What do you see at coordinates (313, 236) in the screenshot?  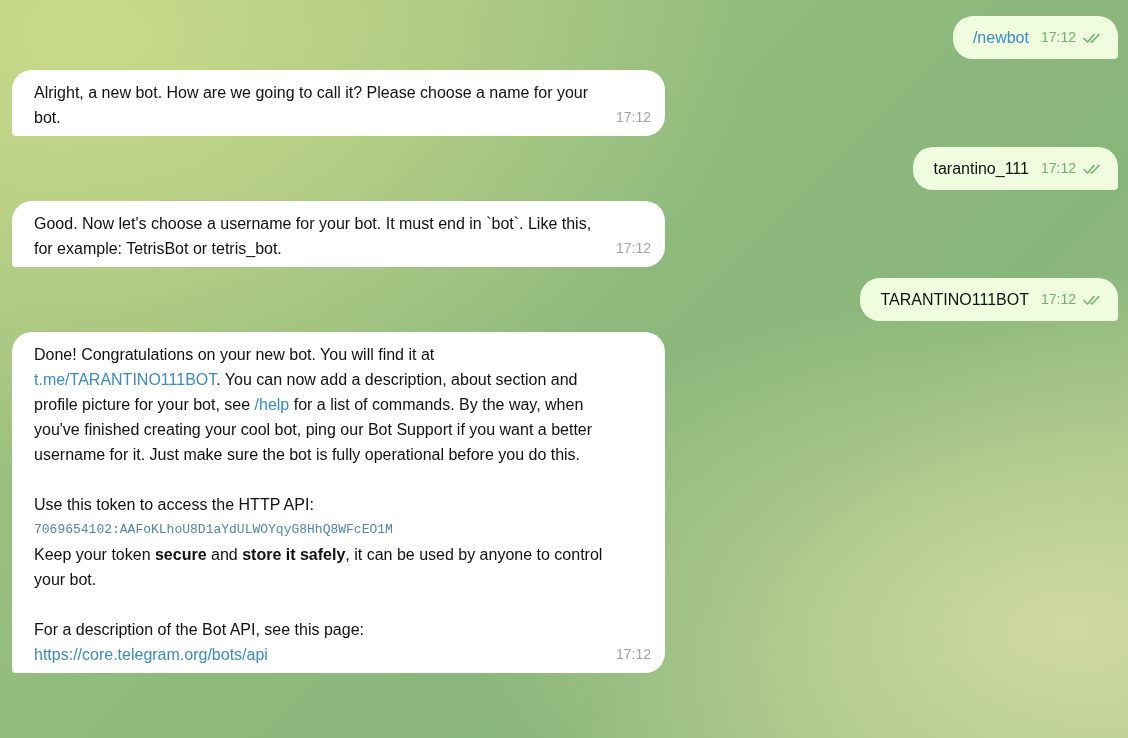 I see `message-text: Good. Now let's choose a username for your bot. It must end in `bot`. Like this, for example: TetrisBot or tetris_bot.` at bounding box center [313, 236].